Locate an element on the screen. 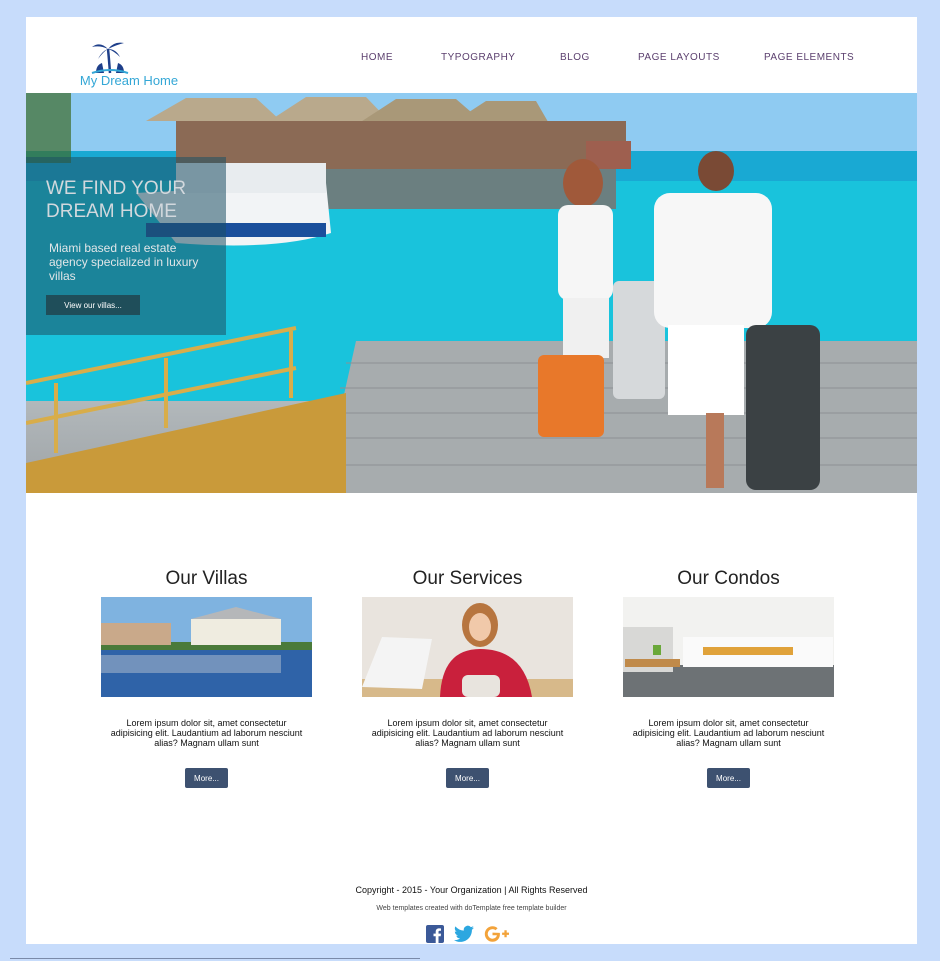 This screenshot has height=961, width=940. column-title: Our Villas is located at coordinates (206, 578).